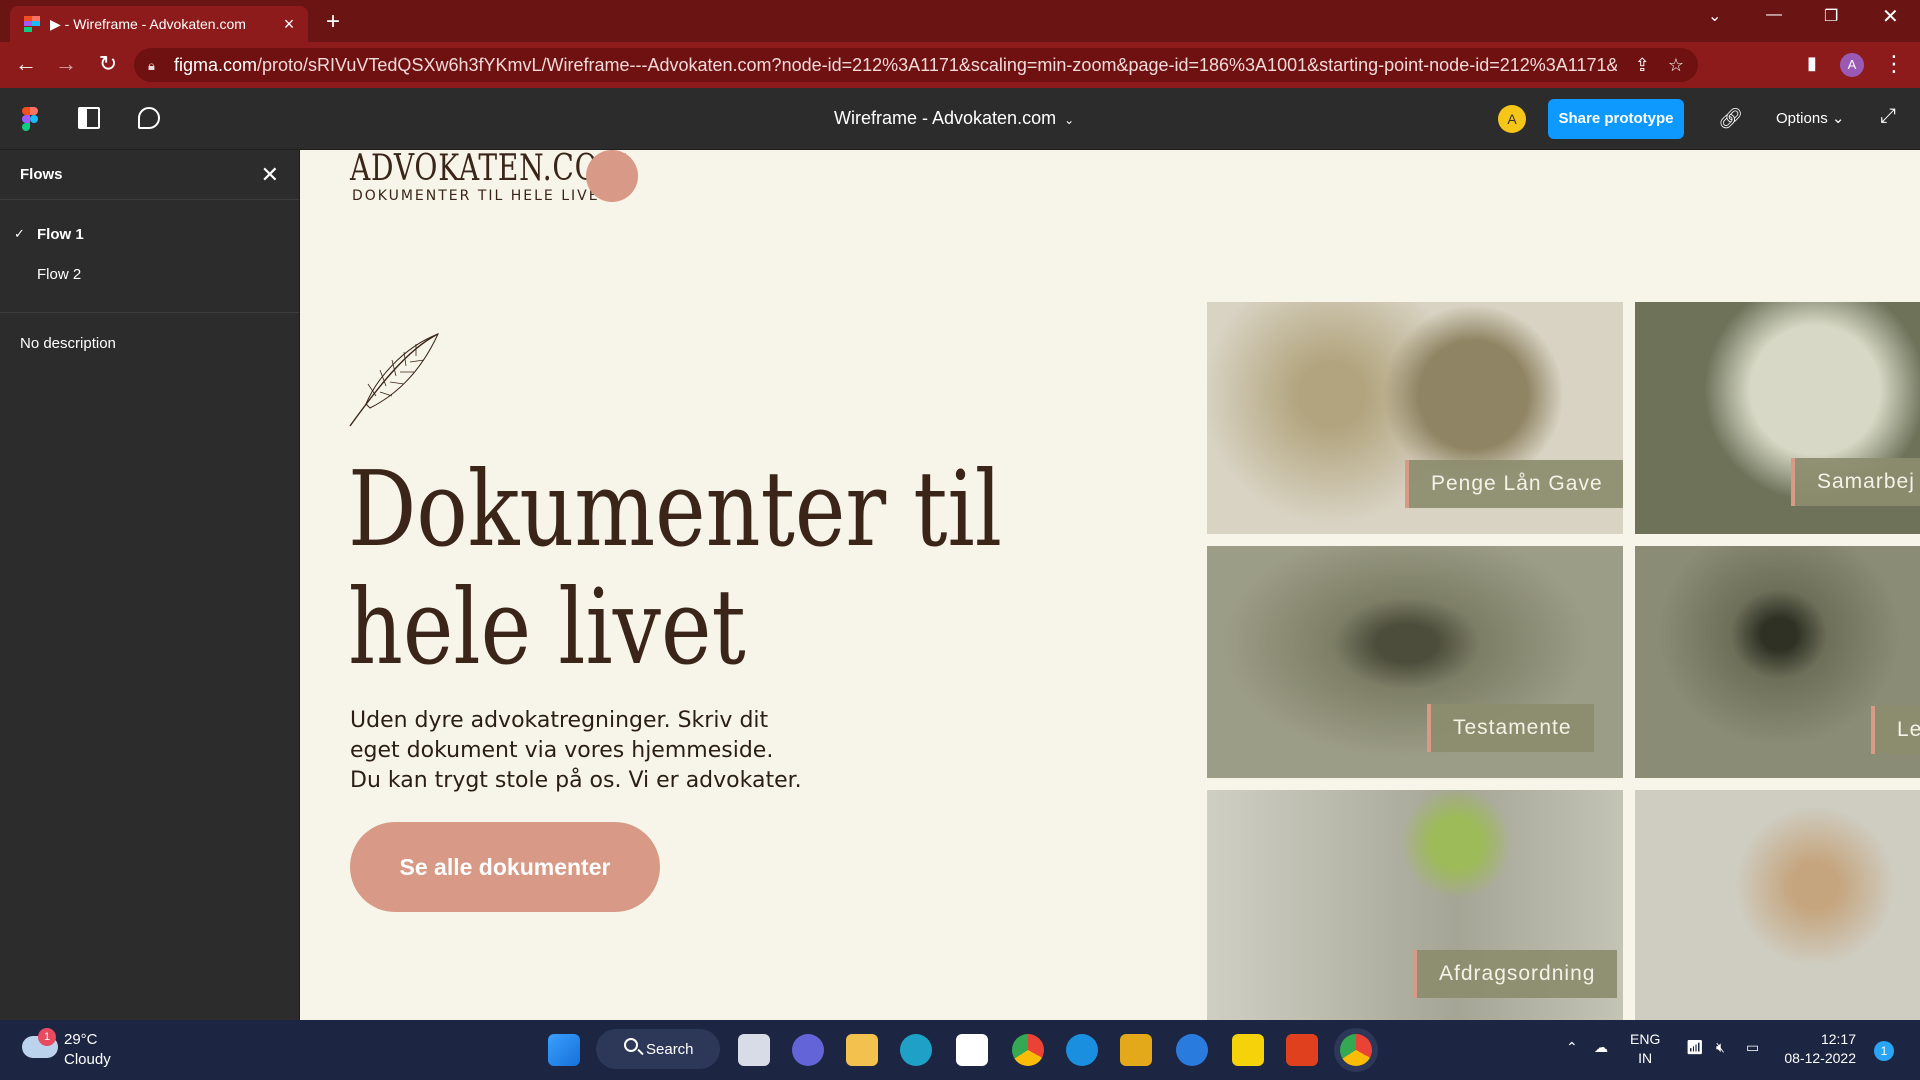  I want to click on document-tile-sixth, so click(1777, 905).